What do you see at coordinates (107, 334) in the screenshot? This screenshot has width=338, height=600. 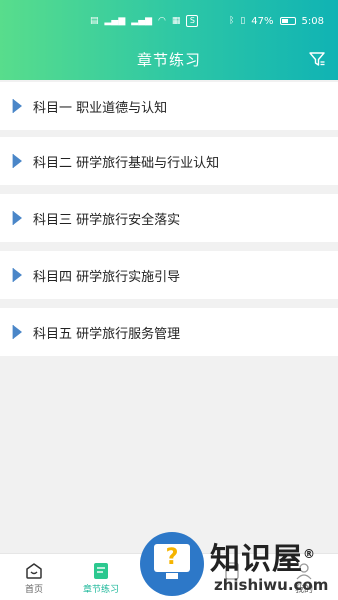 I see `chapter-label: 科目五 研学旅行服务管理` at bounding box center [107, 334].